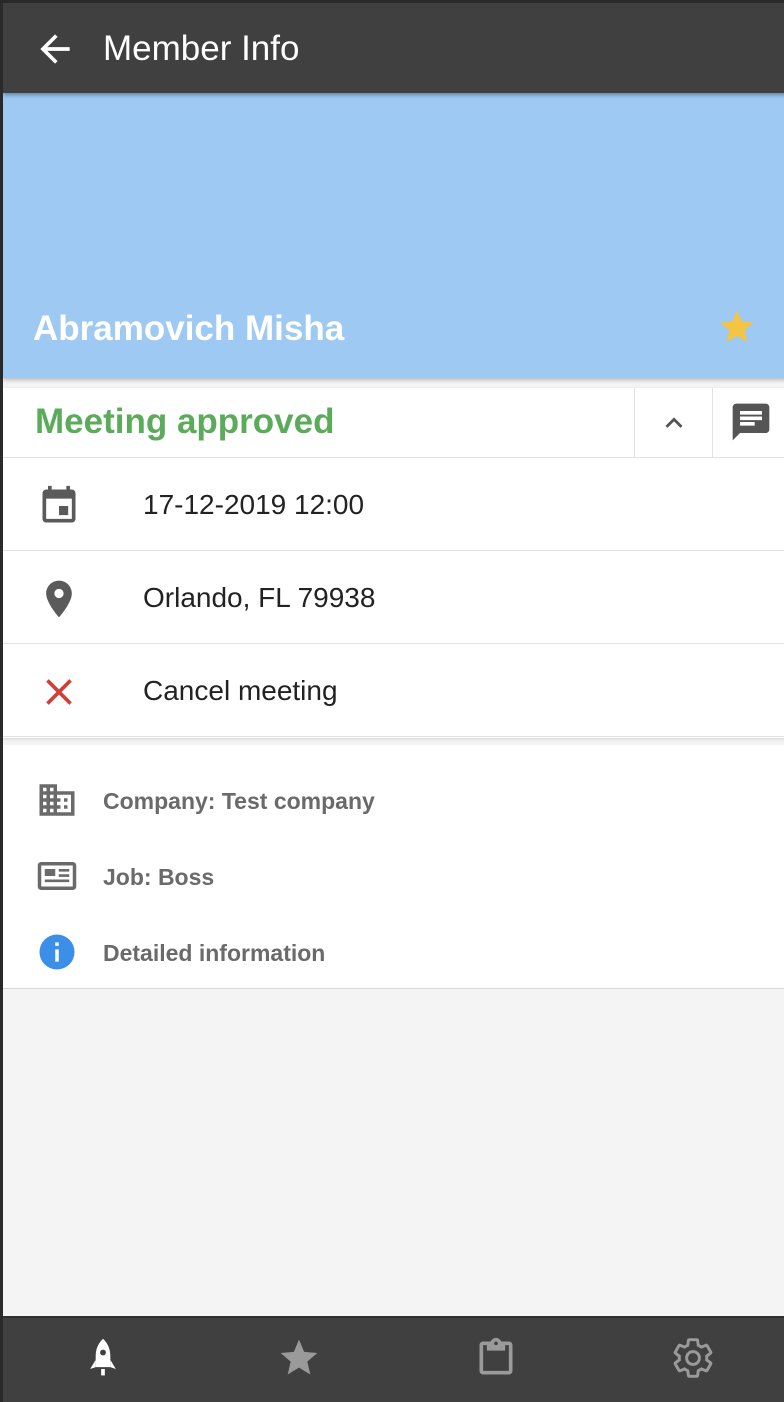  Describe the element at coordinates (189, 328) in the screenshot. I see `member-name: Abramovich Misha` at that location.